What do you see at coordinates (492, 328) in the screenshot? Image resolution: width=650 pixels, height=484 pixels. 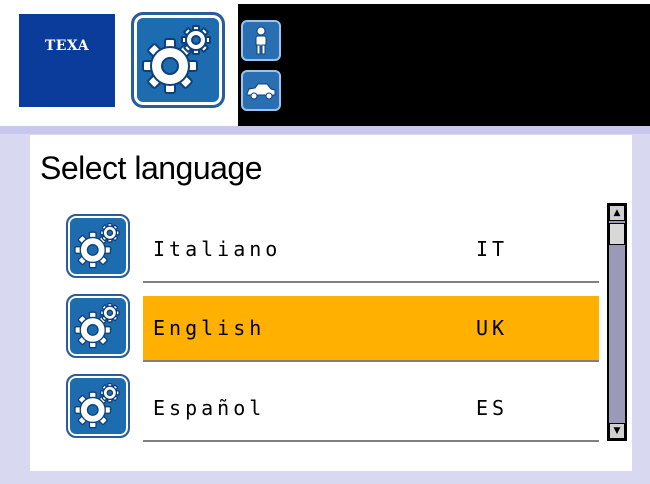 I see `language-code: UK` at bounding box center [492, 328].